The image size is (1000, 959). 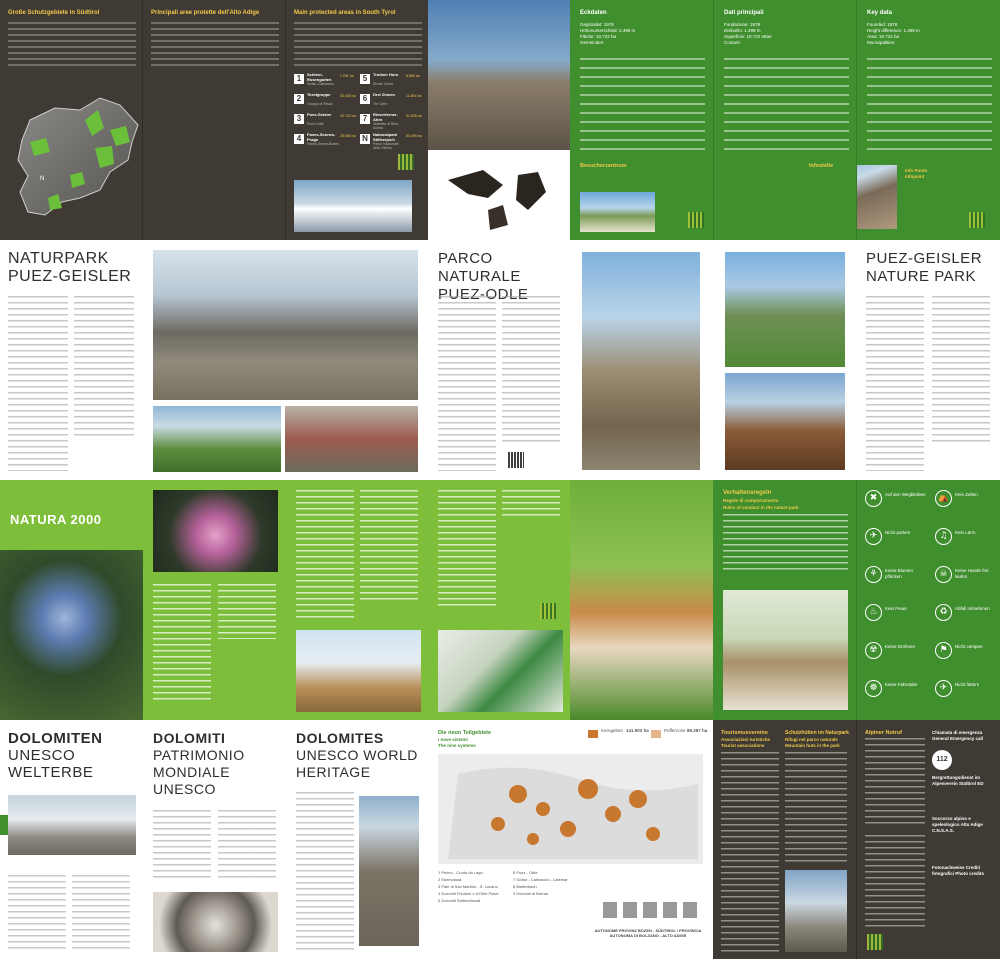 I want to click on panel-dolomites: DOLOMITES UNESCO WORLD HERITAGE, so click(x=357, y=839).